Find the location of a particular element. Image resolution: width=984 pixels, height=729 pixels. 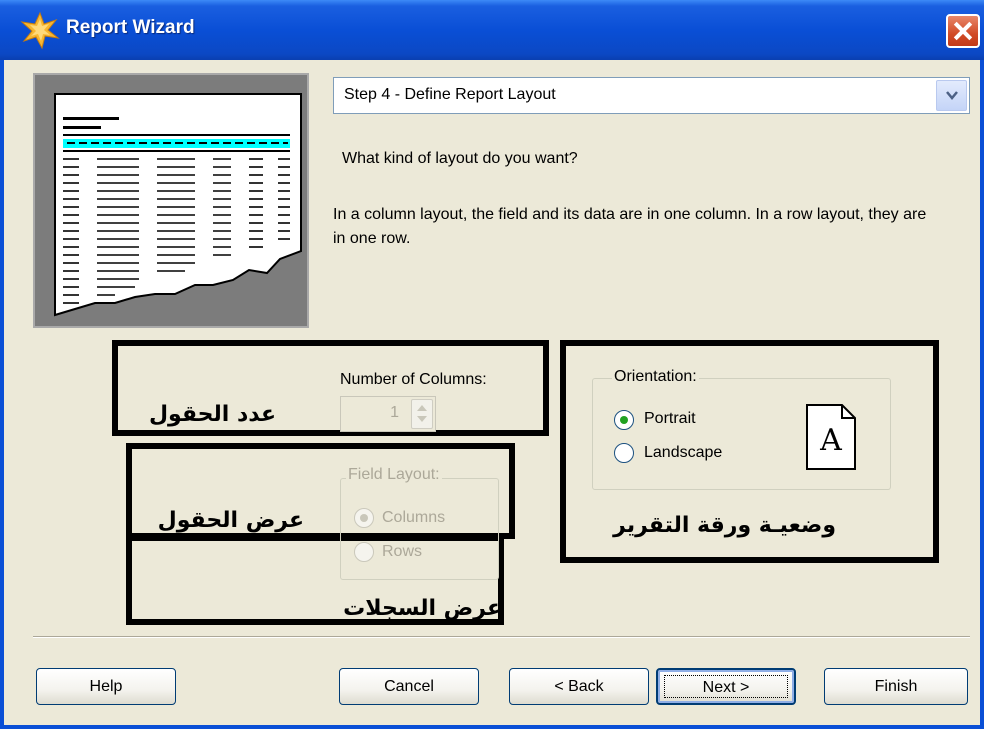

columns-value: 1 is located at coordinates (394, 412).